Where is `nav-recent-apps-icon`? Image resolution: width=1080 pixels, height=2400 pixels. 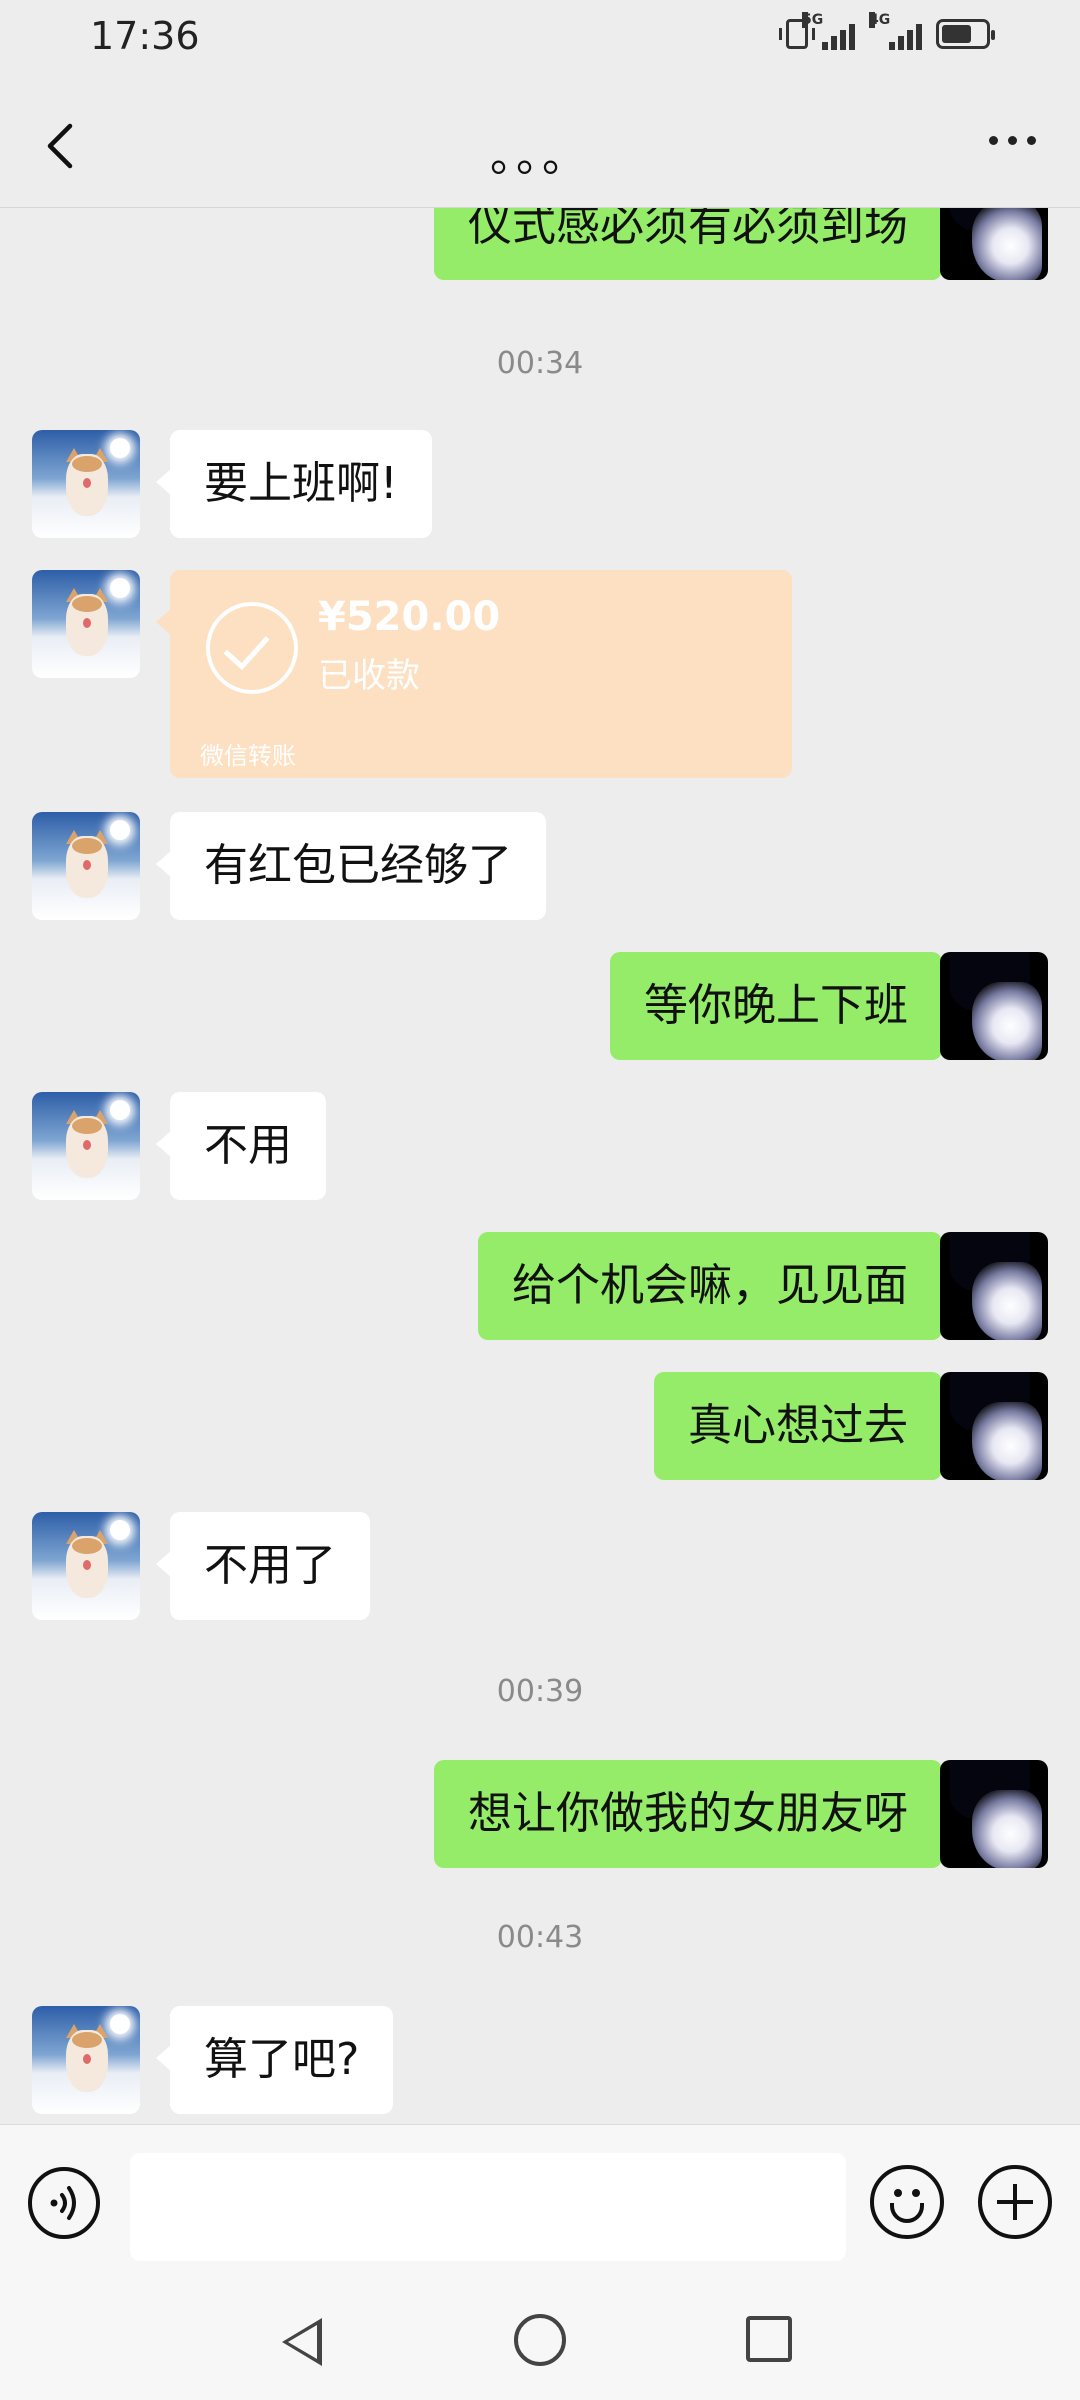 nav-recent-apps-icon is located at coordinates (769, 2339).